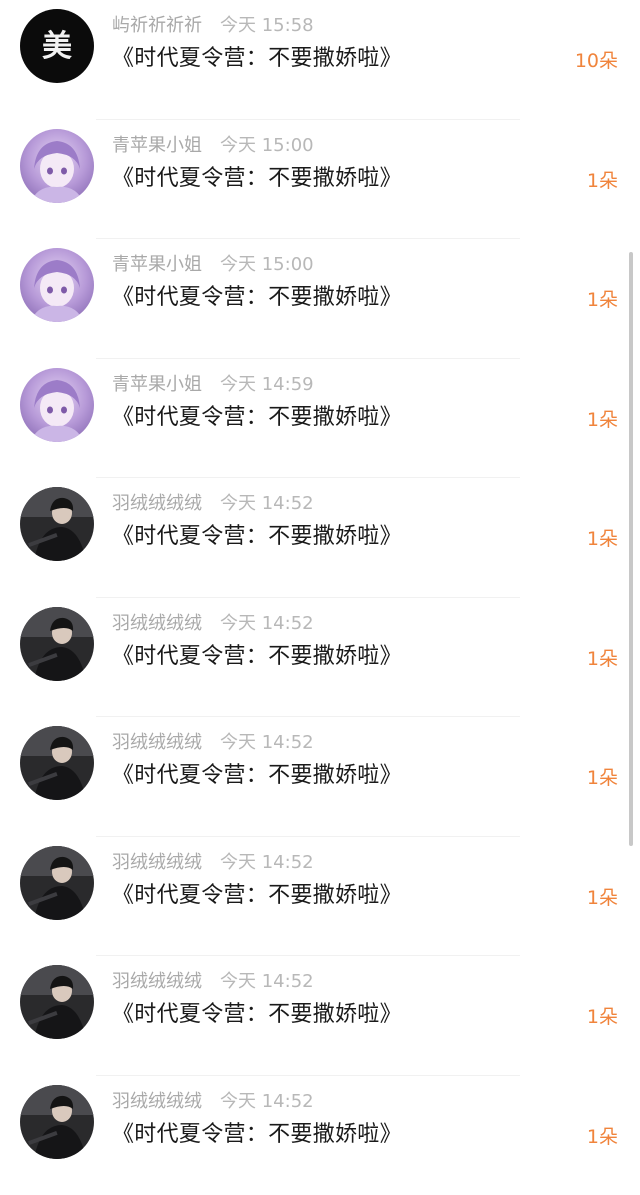  What do you see at coordinates (213, 26) in the screenshot?
I see `message-meta: 屿祈祈祈祈今天 15:58` at bounding box center [213, 26].